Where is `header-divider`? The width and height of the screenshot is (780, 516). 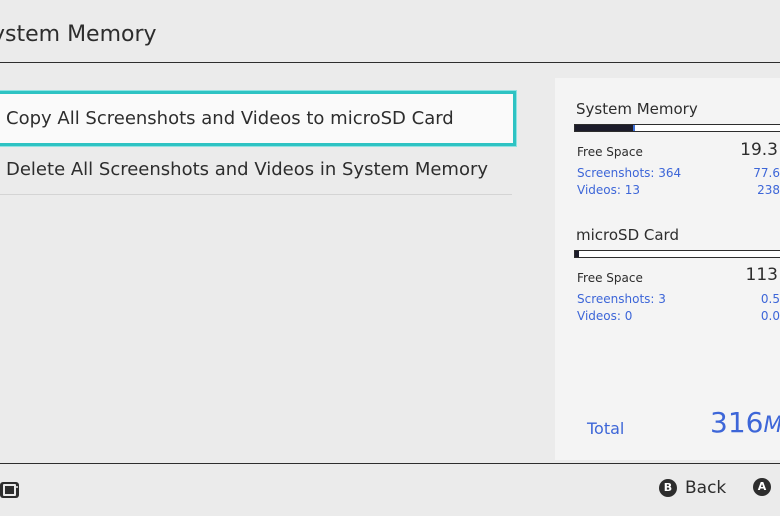
header-divider is located at coordinates (390, 62).